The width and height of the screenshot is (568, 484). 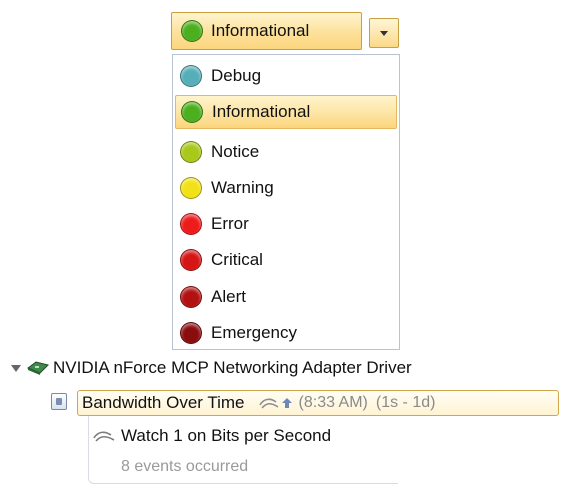 I want to click on priority-up-arrow-icon, so click(x=286, y=403).